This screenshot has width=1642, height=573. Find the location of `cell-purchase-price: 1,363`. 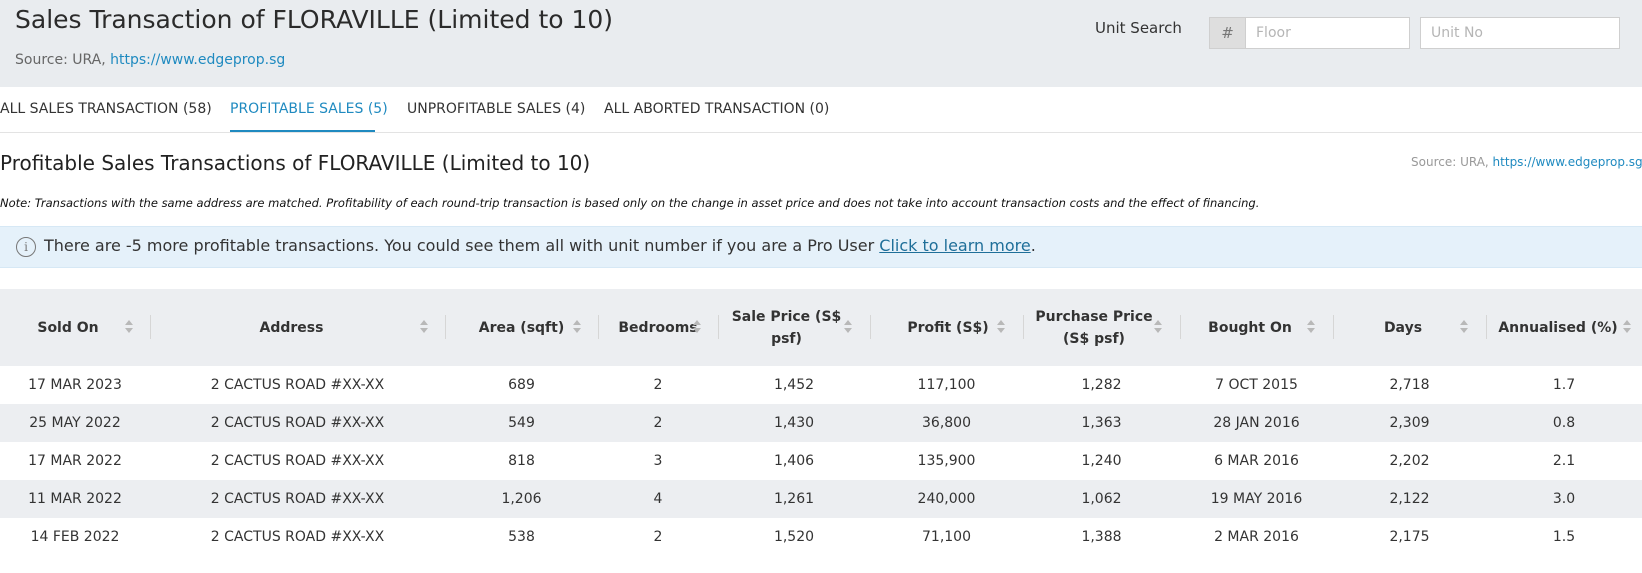

cell-purchase-price: 1,363 is located at coordinates (1101, 423).